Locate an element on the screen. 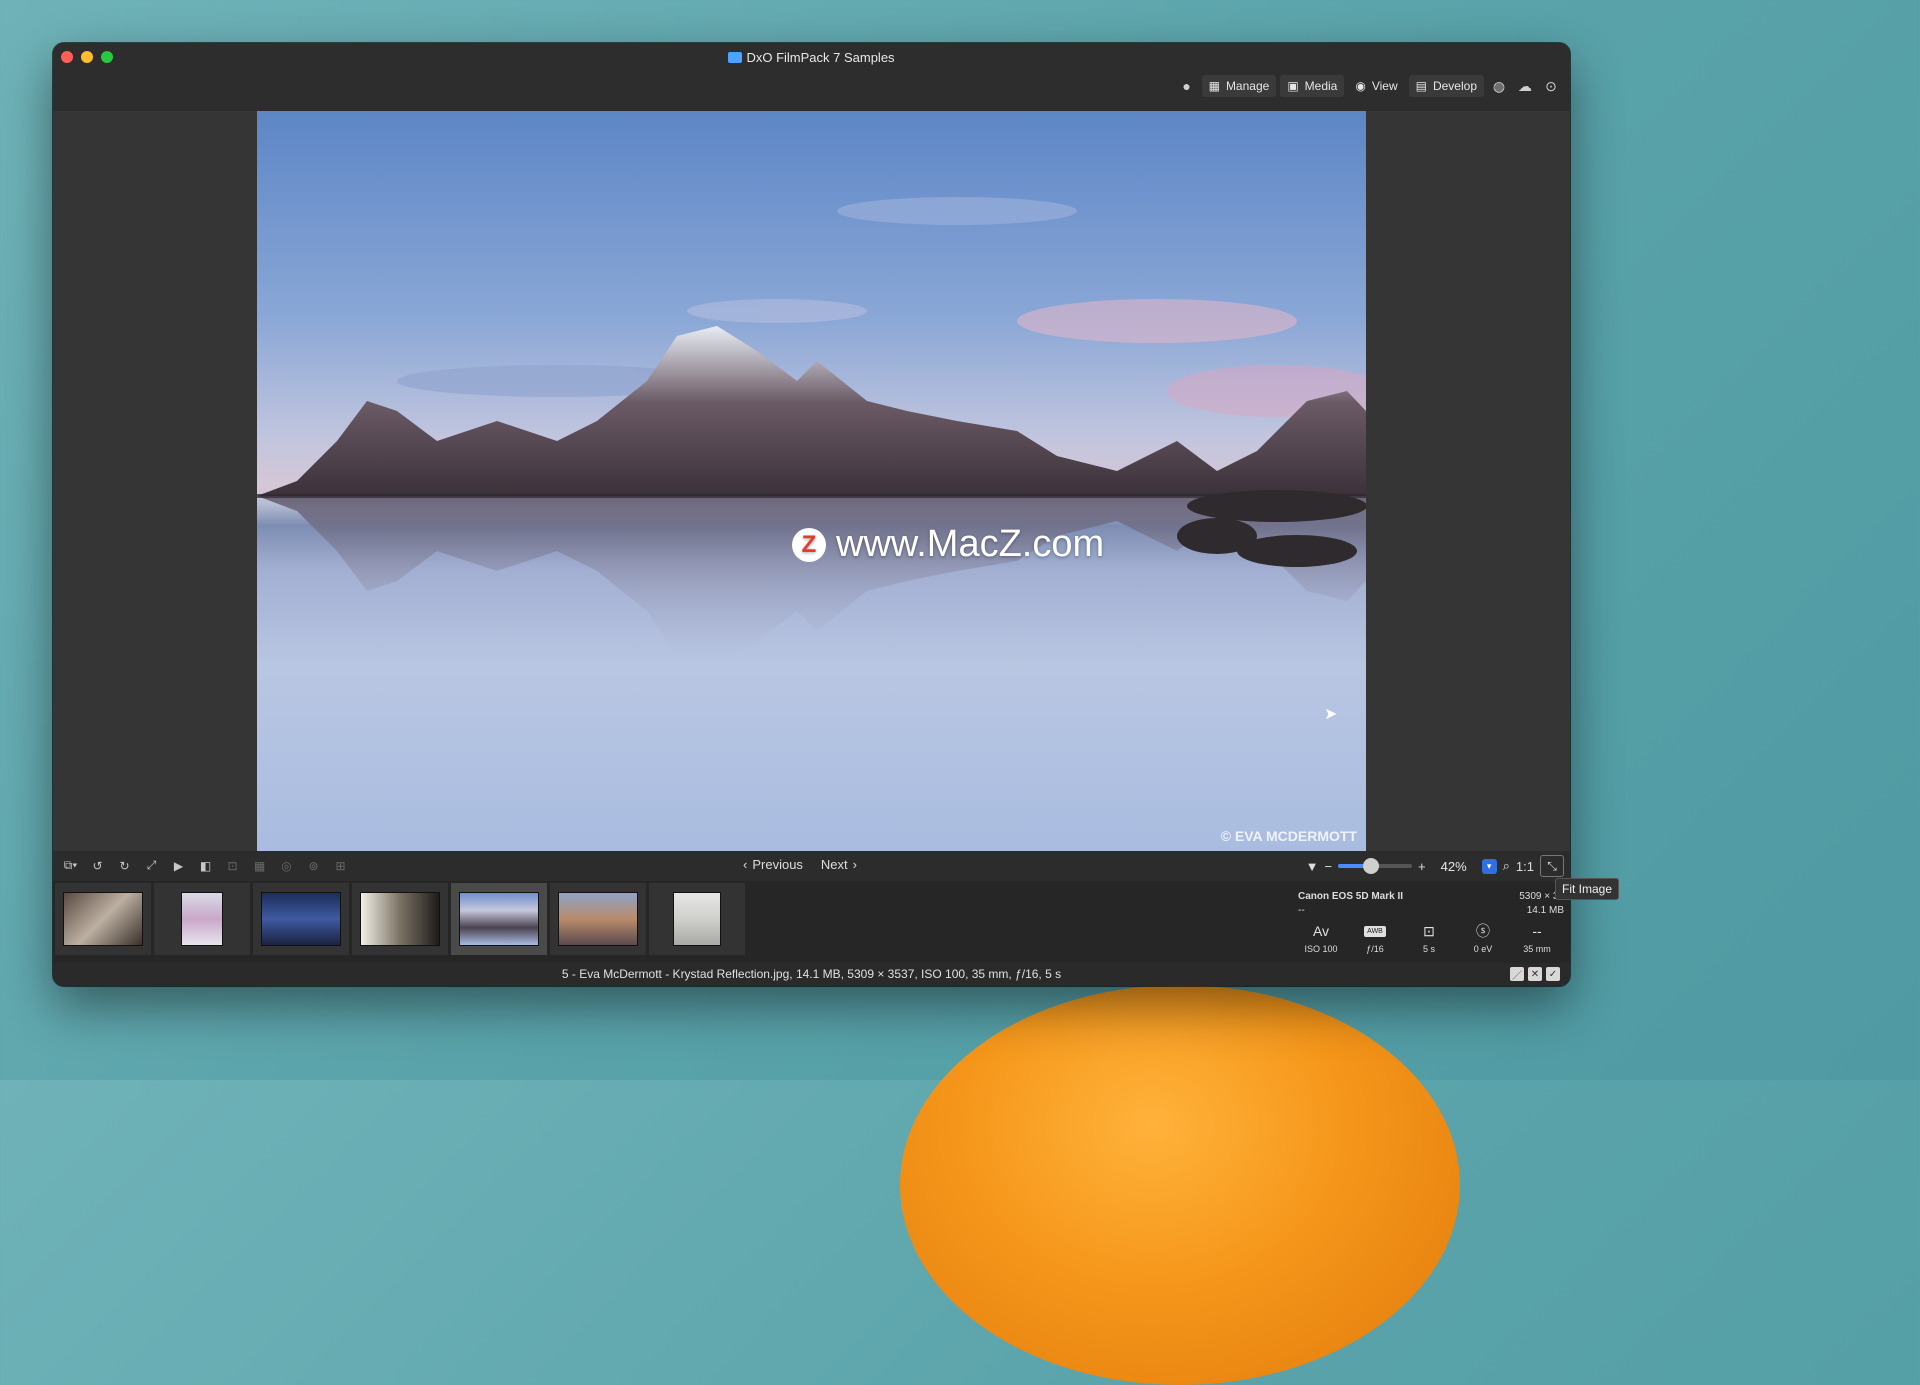 This screenshot has height=1385, width=1920. reject-icon: ✕ is located at coordinates (1535, 974).